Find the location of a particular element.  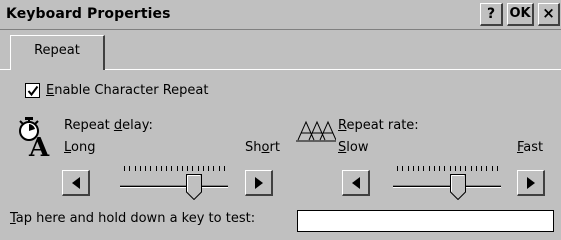

rate-increase-button is located at coordinates (531, 183).